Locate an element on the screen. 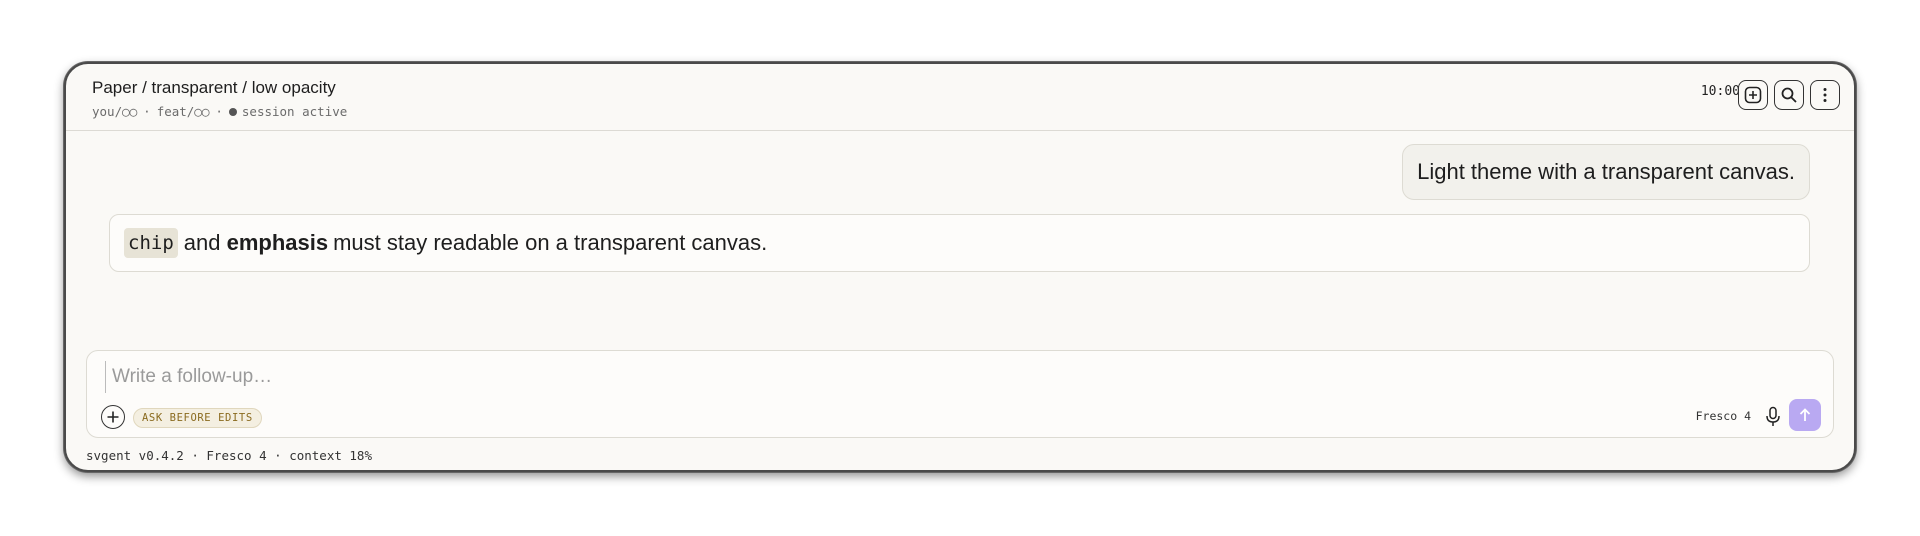  follow-up-input is located at coordinates (559, 377).